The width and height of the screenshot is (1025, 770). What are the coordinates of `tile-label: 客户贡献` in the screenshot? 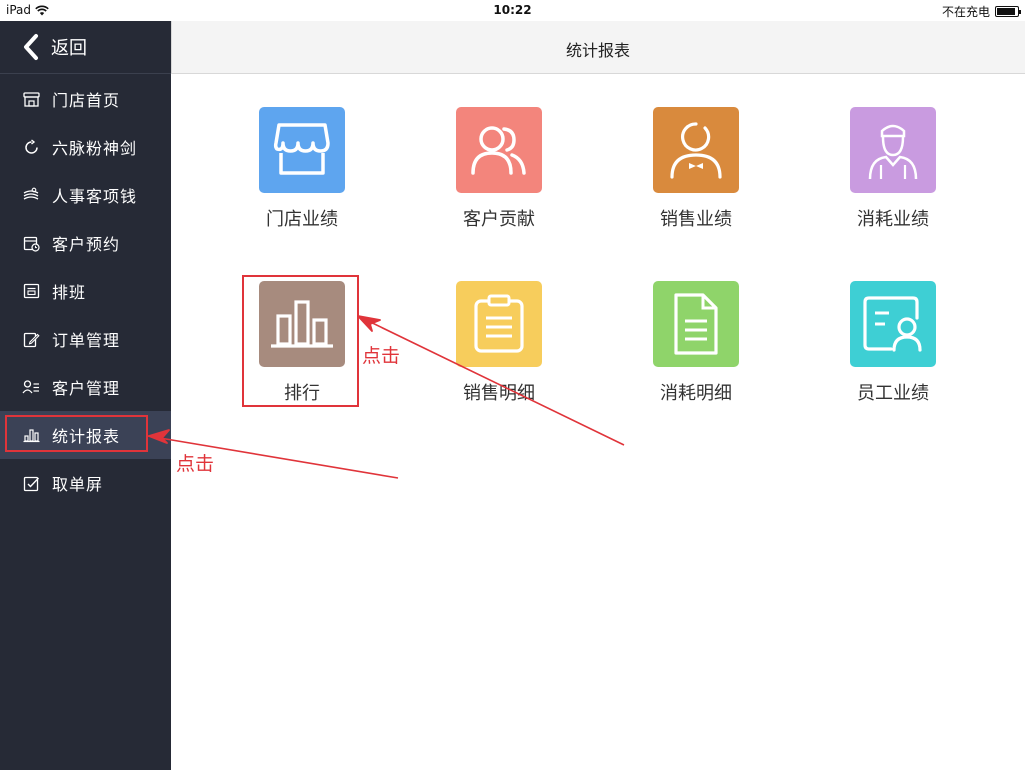 It's located at (499, 219).